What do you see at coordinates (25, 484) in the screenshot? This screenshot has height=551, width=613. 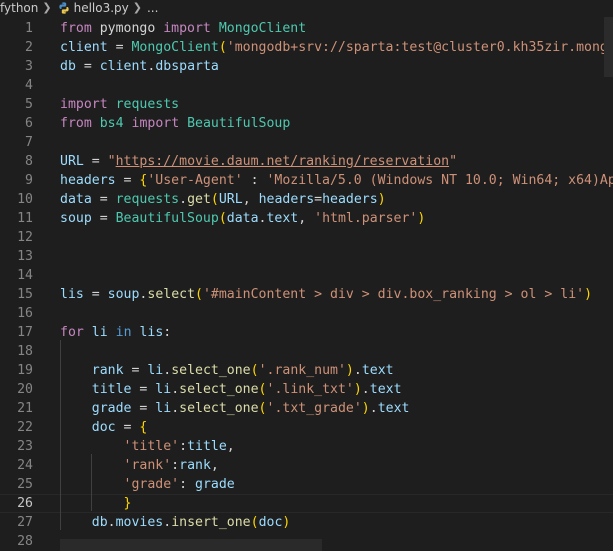 I see `line-number: 25` at bounding box center [25, 484].